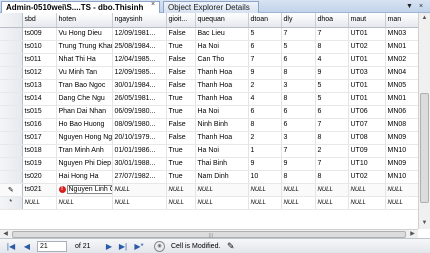 The height and width of the screenshot is (253, 430). What do you see at coordinates (39, 125) in the screenshot?
I see `grid-cell: ts016` at bounding box center [39, 125].